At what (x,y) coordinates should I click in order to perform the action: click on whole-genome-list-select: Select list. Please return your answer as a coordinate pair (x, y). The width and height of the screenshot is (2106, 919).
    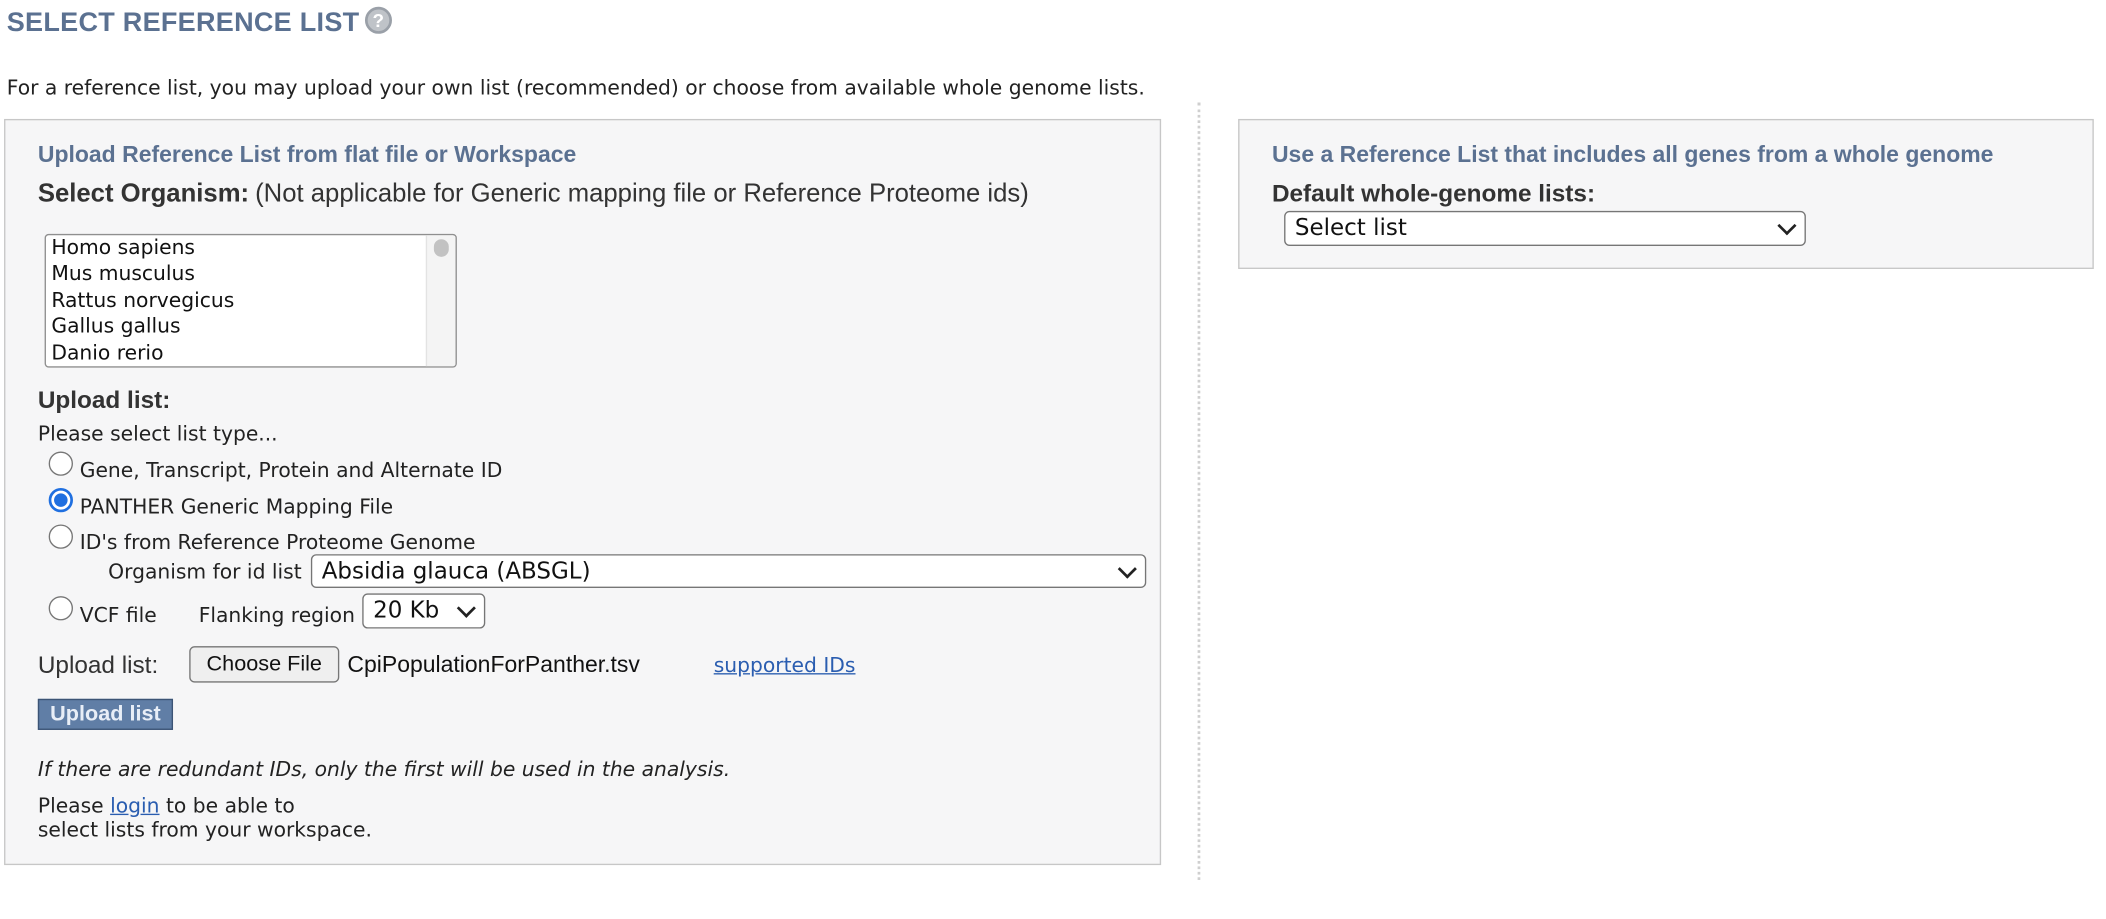
    Looking at the image, I should click on (1545, 228).